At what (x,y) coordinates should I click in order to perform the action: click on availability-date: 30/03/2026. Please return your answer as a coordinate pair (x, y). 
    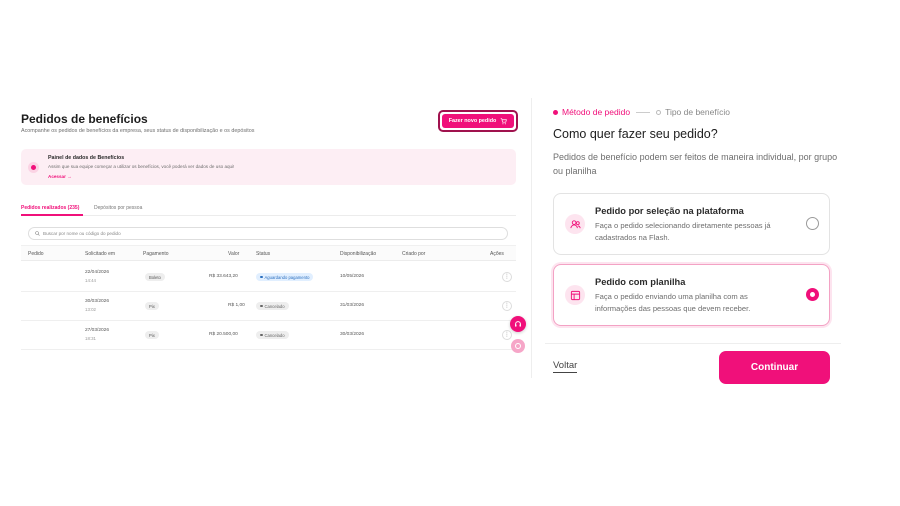
    Looking at the image, I should click on (352, 334).